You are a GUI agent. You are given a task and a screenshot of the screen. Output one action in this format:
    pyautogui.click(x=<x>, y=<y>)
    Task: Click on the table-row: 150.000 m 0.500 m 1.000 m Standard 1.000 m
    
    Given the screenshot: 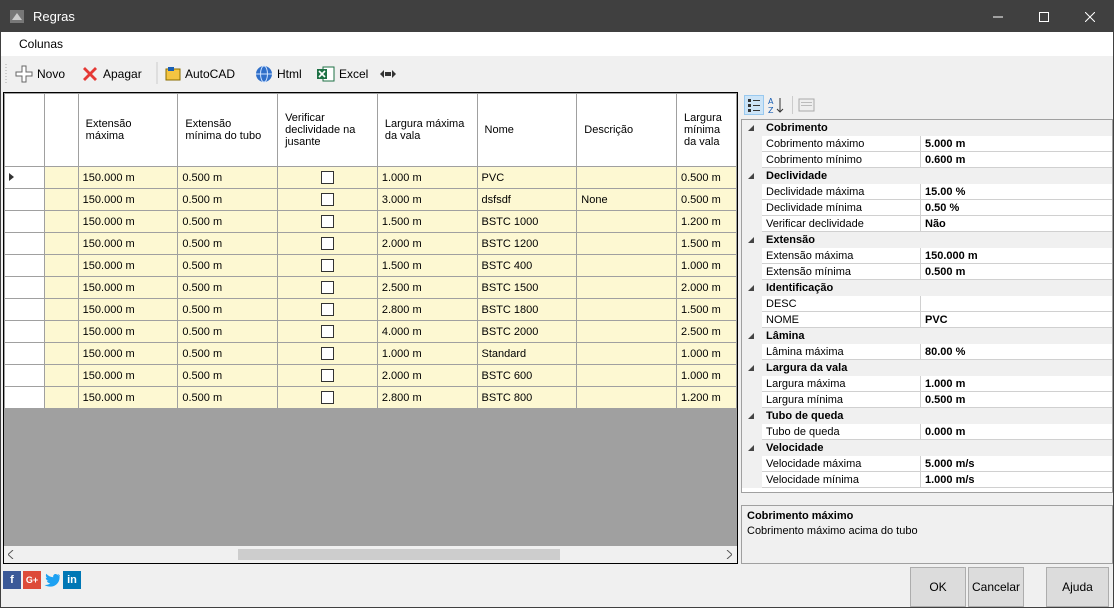 What is the action you would take?
    pyautogui.click(x=370, y=353)
    